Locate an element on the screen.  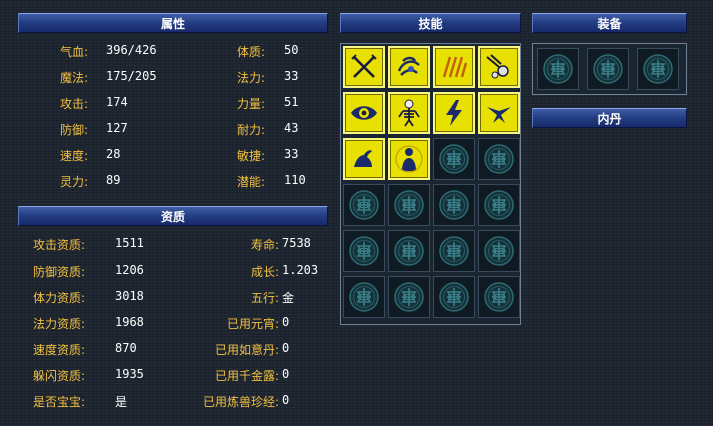
apt-value-yuanxiao: 0 is located at coordinates (286, 322).